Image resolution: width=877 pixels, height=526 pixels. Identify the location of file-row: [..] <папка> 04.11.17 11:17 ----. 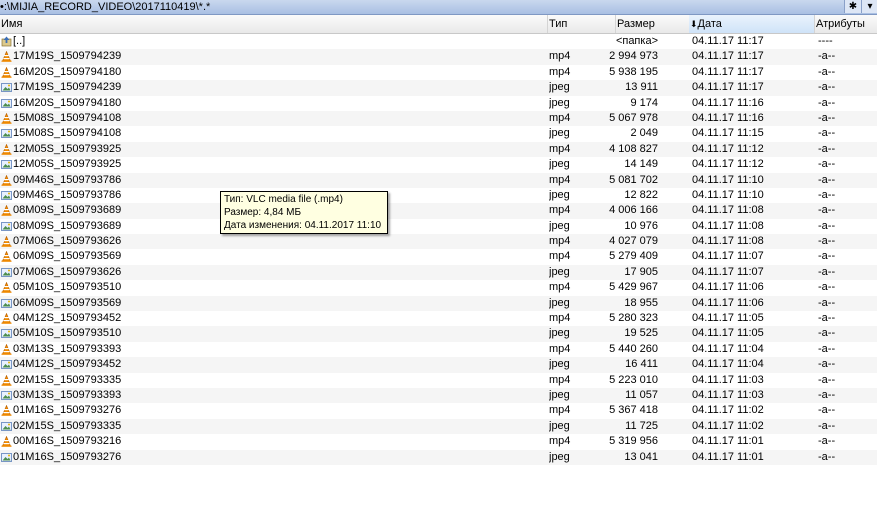
(438, 41).